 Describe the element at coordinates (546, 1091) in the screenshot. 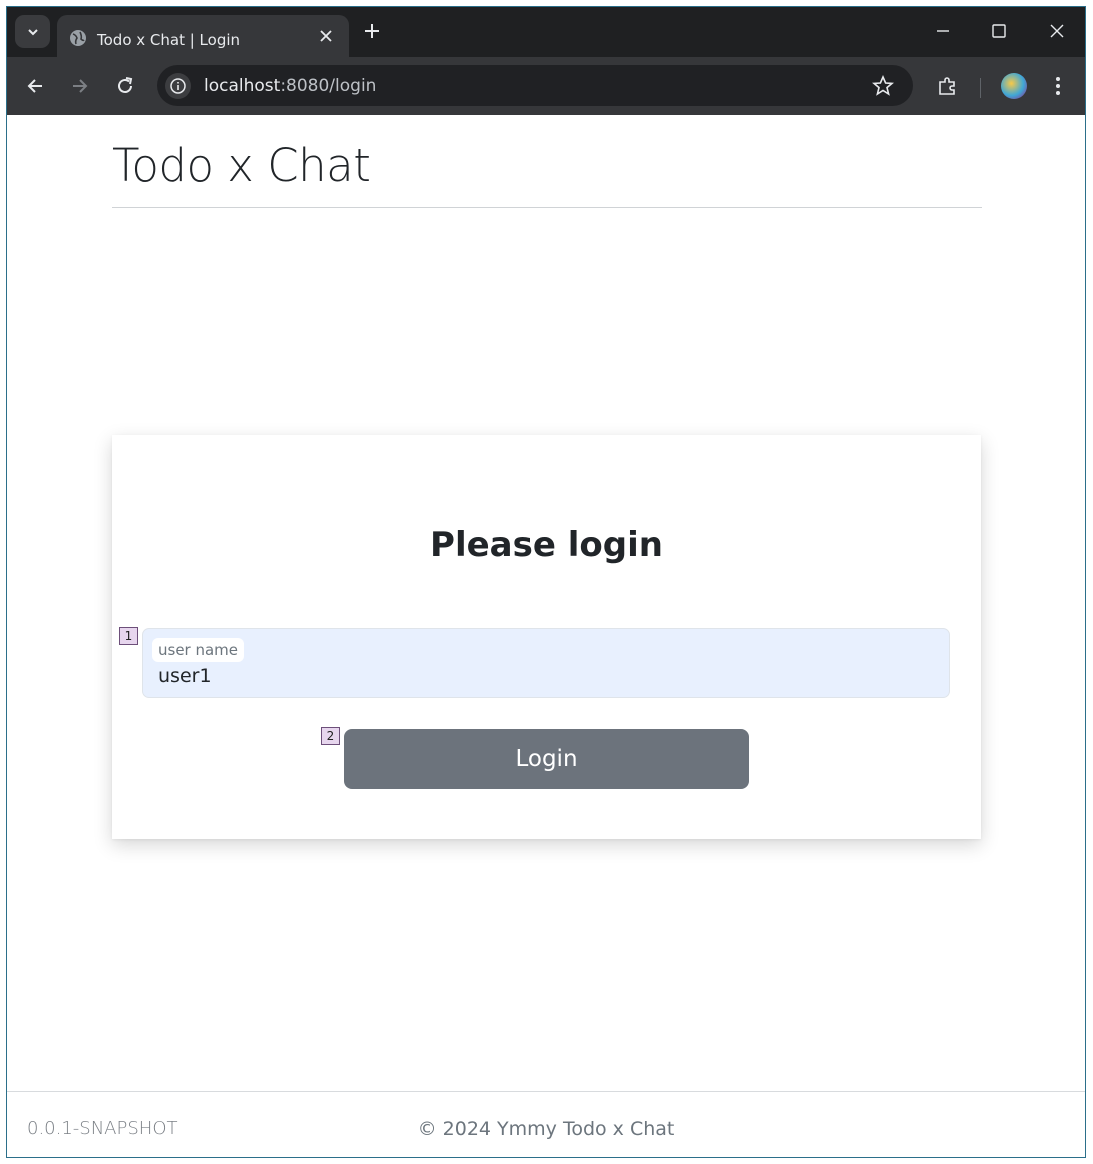

I see `footer-divider` at that location.